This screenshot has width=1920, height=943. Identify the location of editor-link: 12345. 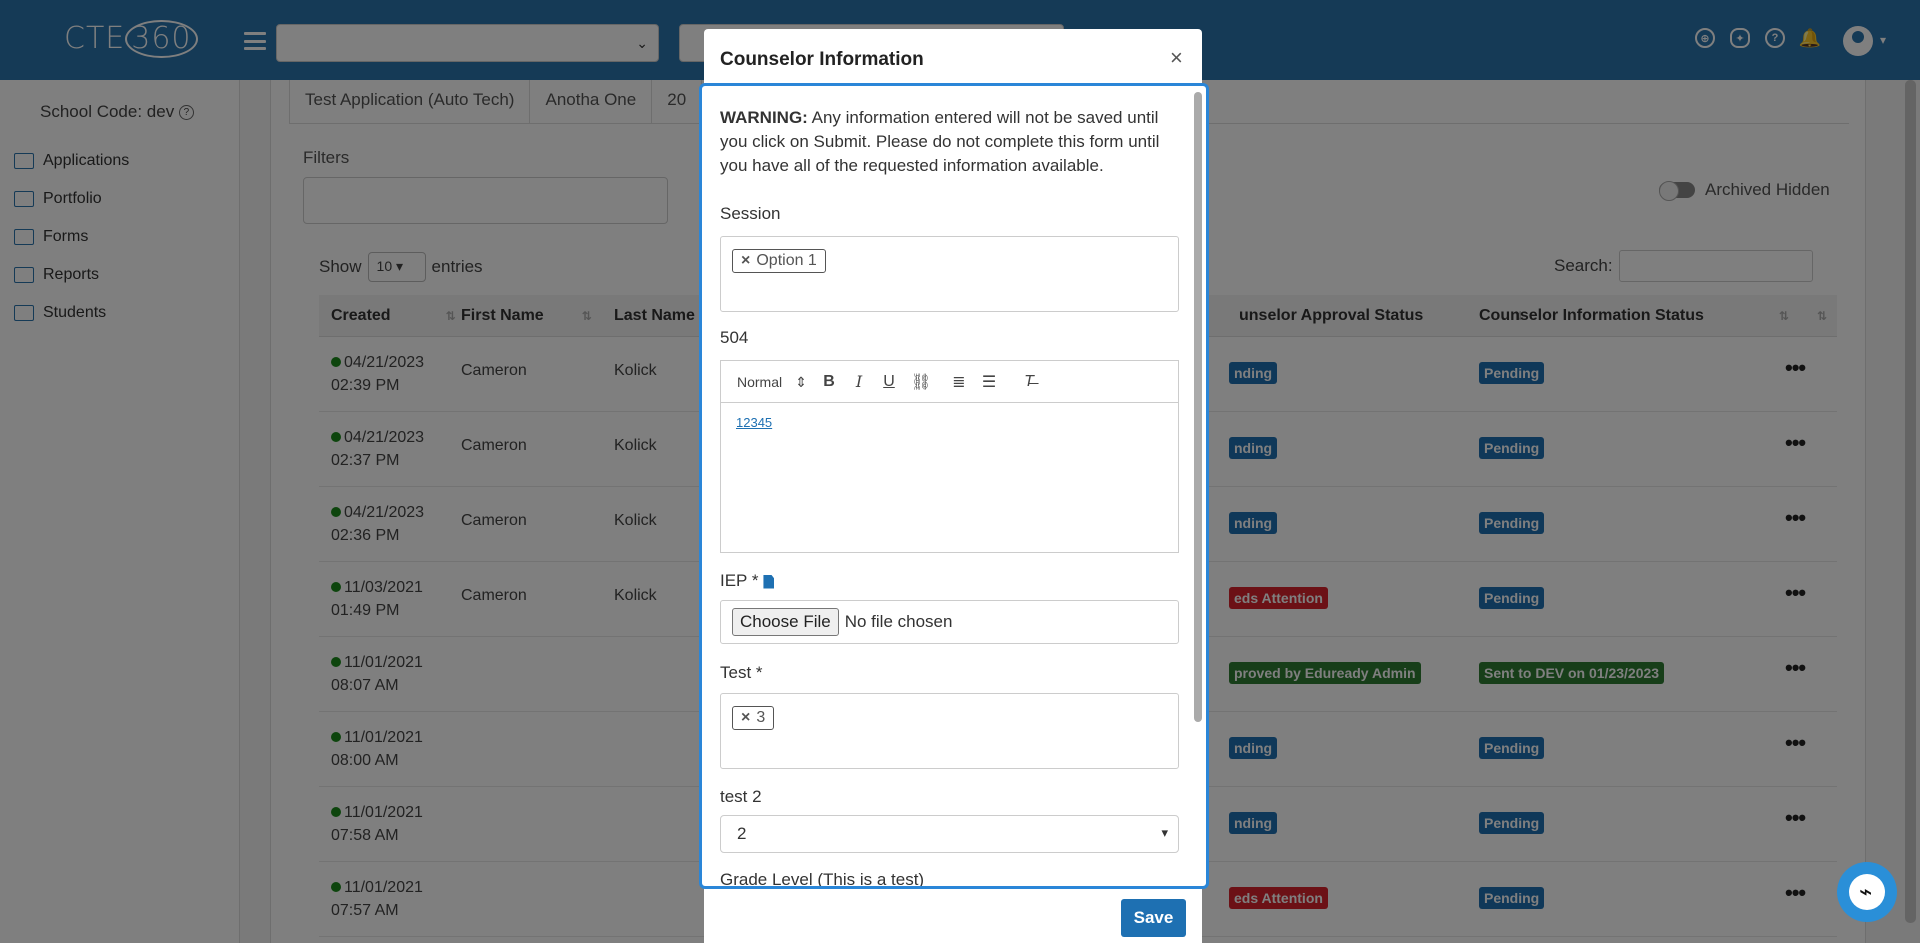
(754, 422).